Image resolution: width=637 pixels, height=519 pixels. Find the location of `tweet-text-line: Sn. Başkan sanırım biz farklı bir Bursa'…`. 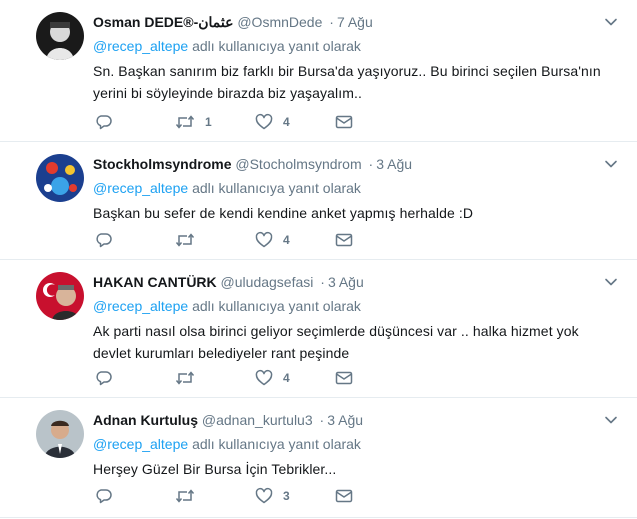

tweet-text-line: Sn. Başkan sanırım biz farklı bir Bursa'… is located at coordinates (347, 71).